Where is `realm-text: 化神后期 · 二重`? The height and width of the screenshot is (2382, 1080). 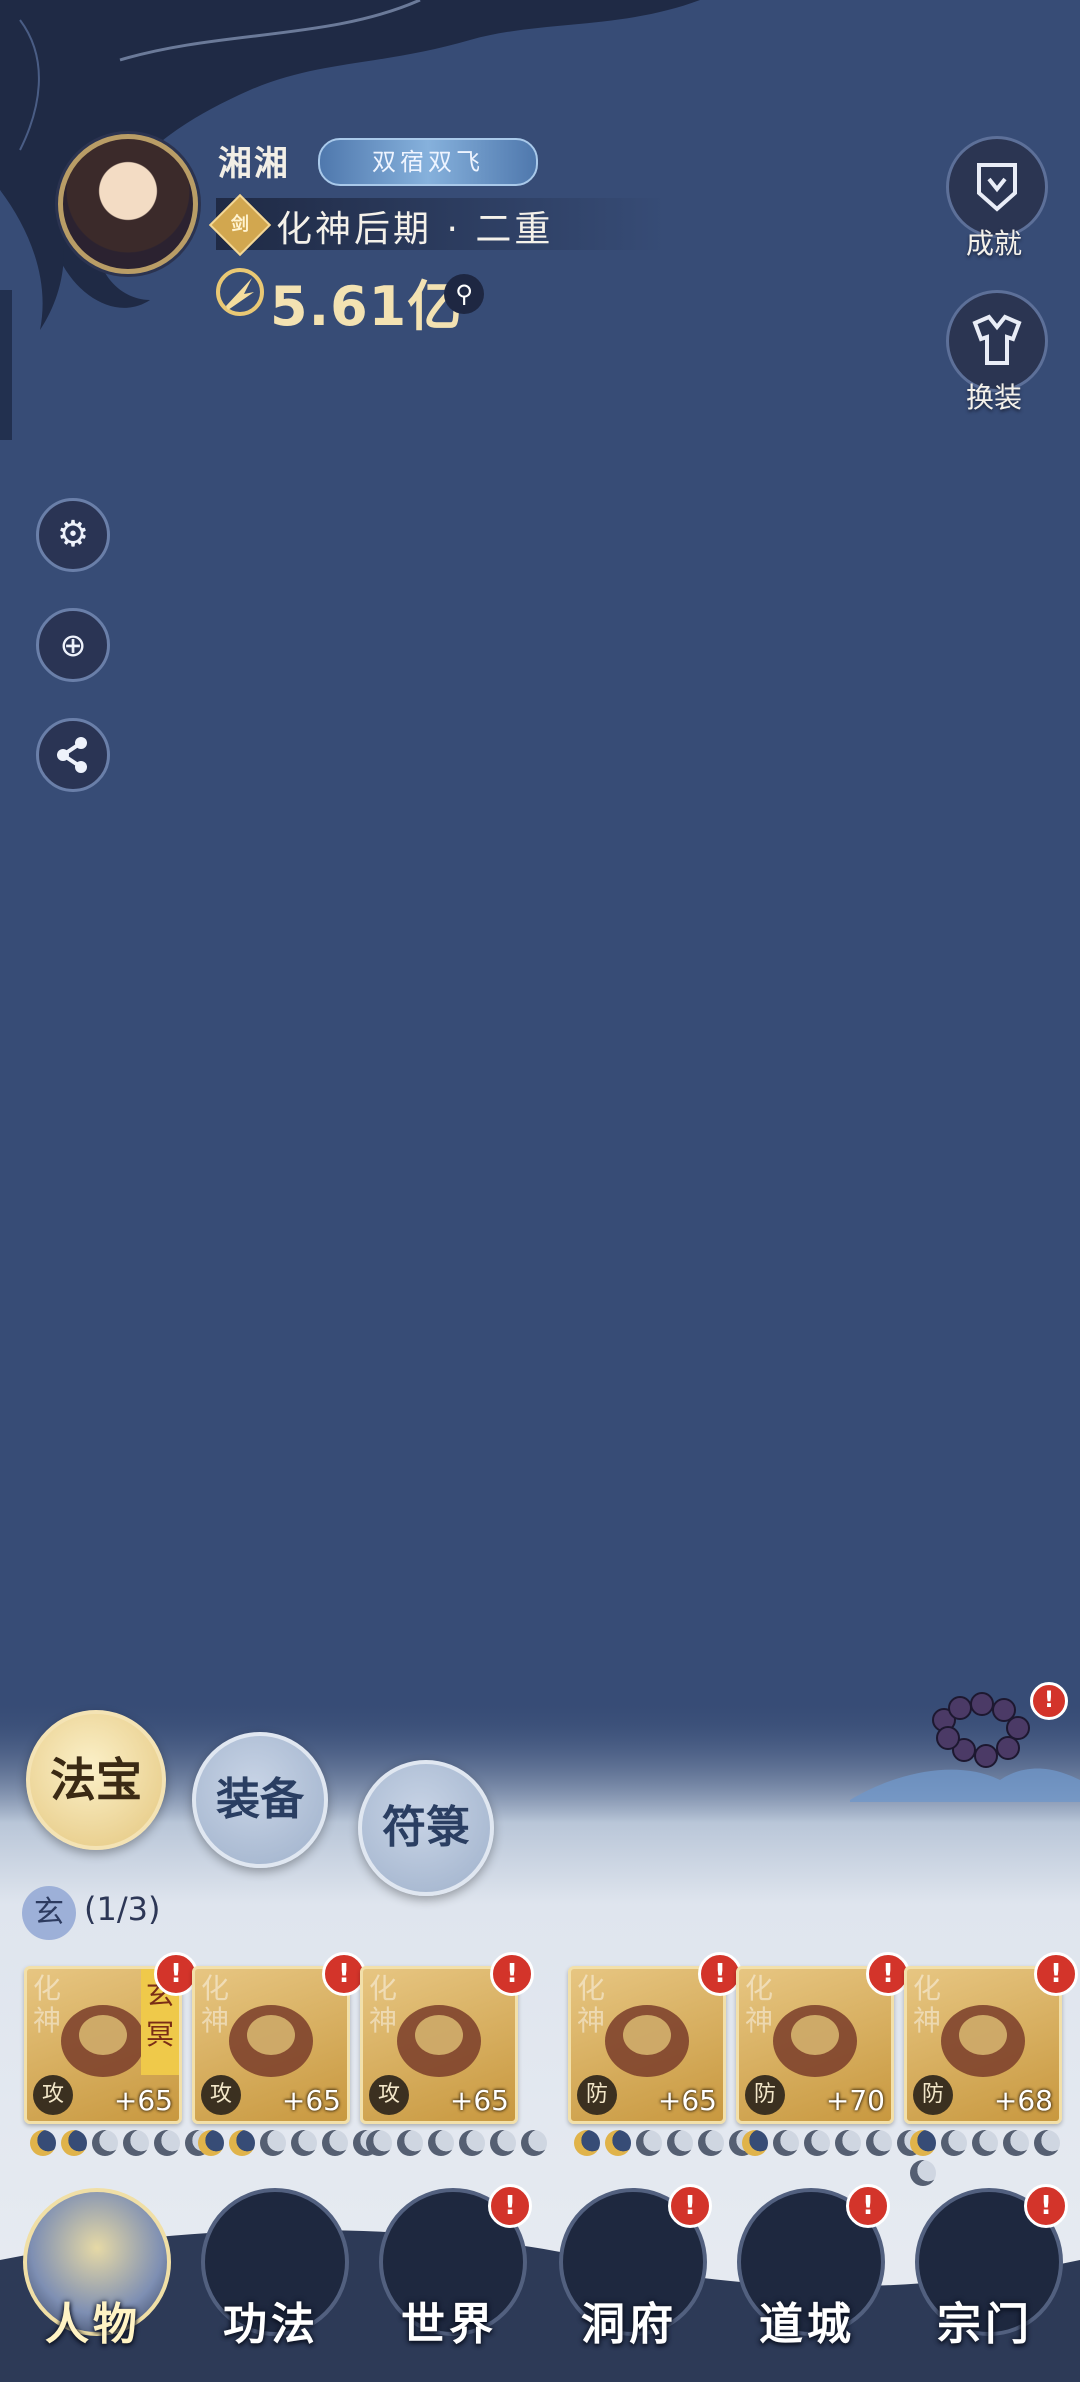
realm-text: 化神后期 · 二重 is located at coordinates (415, 229).